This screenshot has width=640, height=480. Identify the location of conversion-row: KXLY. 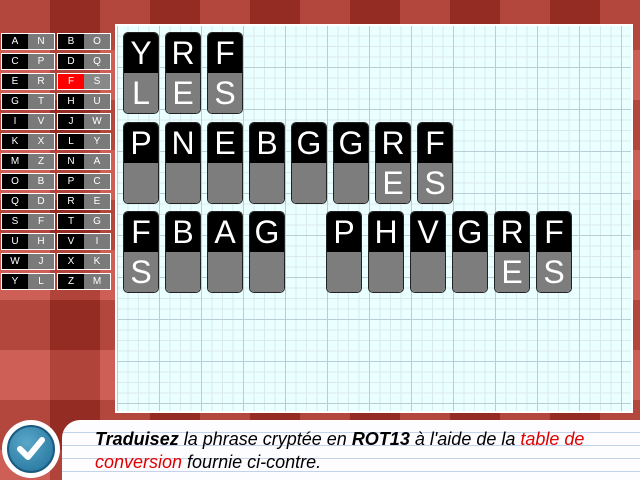
(56, 142).